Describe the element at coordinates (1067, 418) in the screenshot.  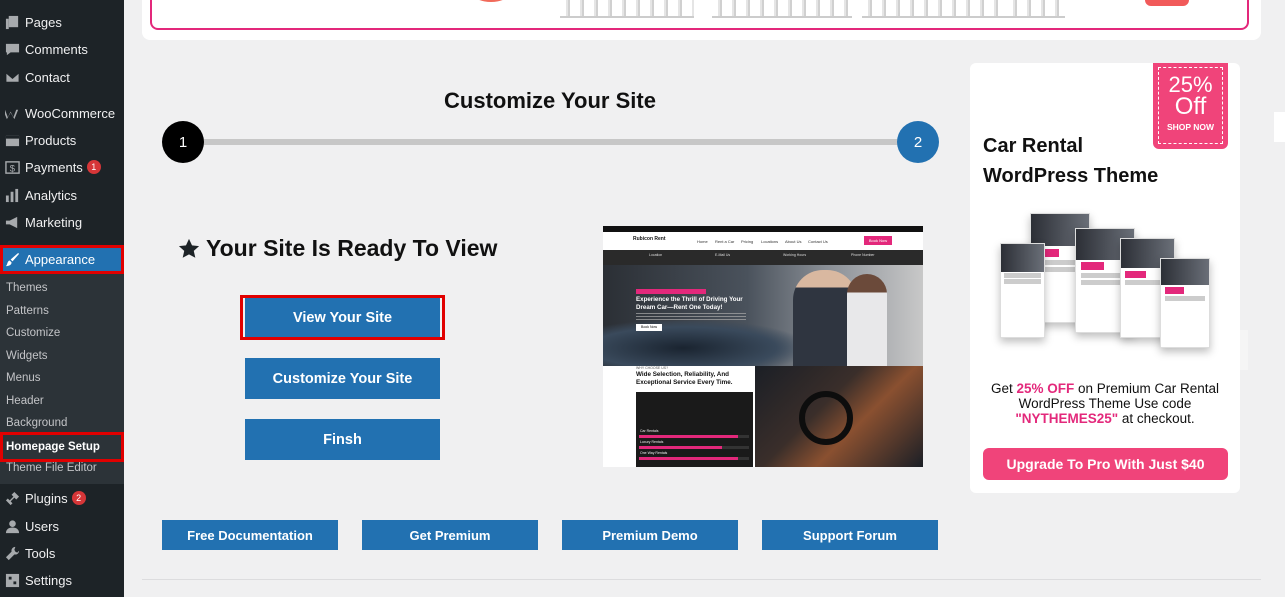
I see `promo-code: "NYTHEMES25"` at that location.